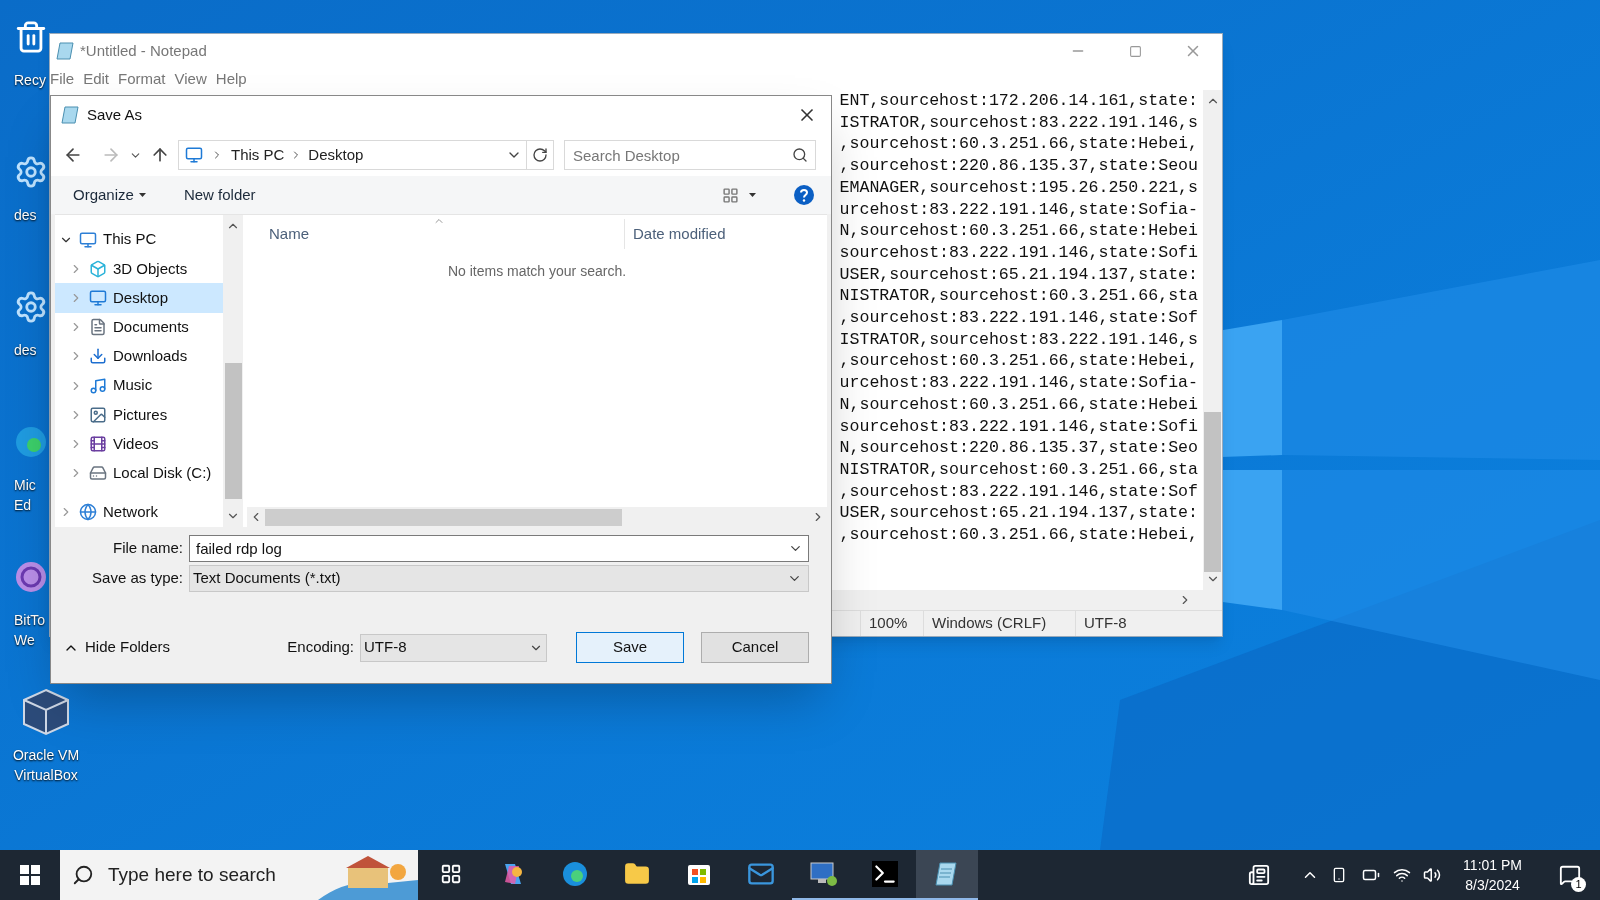  I want to click on search-field: Search Desktop, so click(690, 155).